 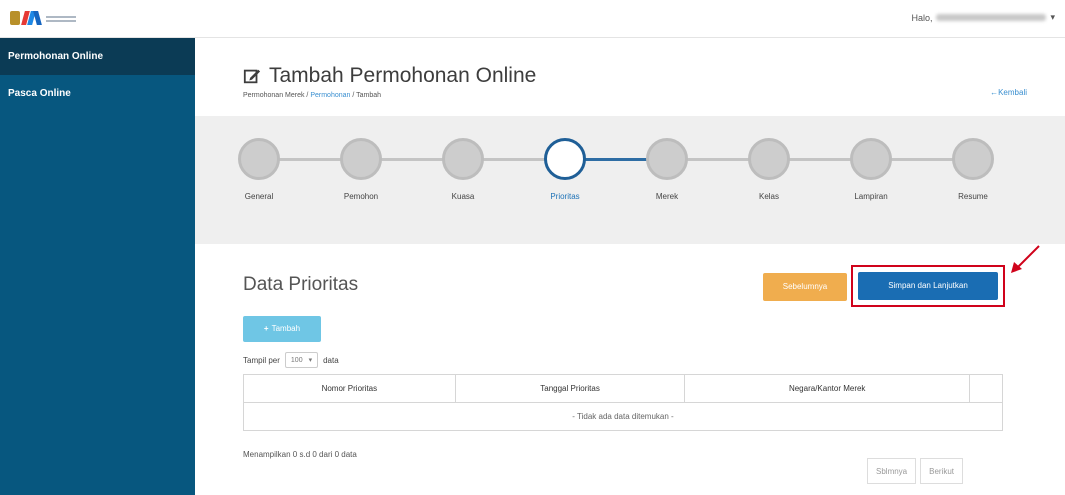 I want to click on page-title: Tambah Permohonan Online, so click(x=389, y=76).